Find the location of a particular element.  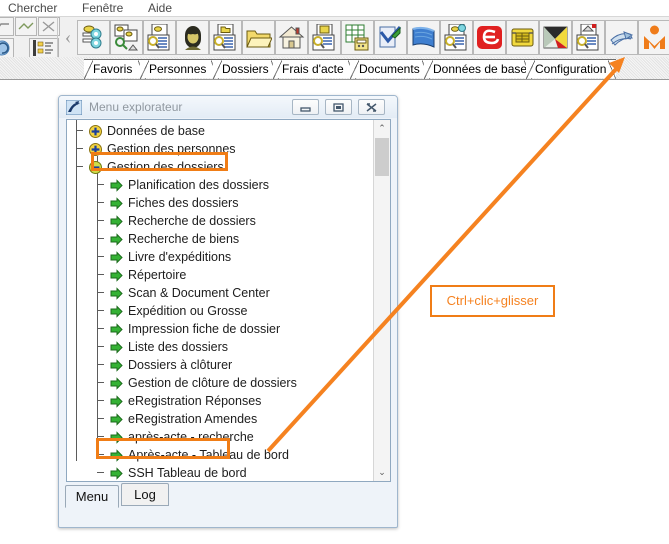

scrollbar-thumb is located at coordinates (382, 157).